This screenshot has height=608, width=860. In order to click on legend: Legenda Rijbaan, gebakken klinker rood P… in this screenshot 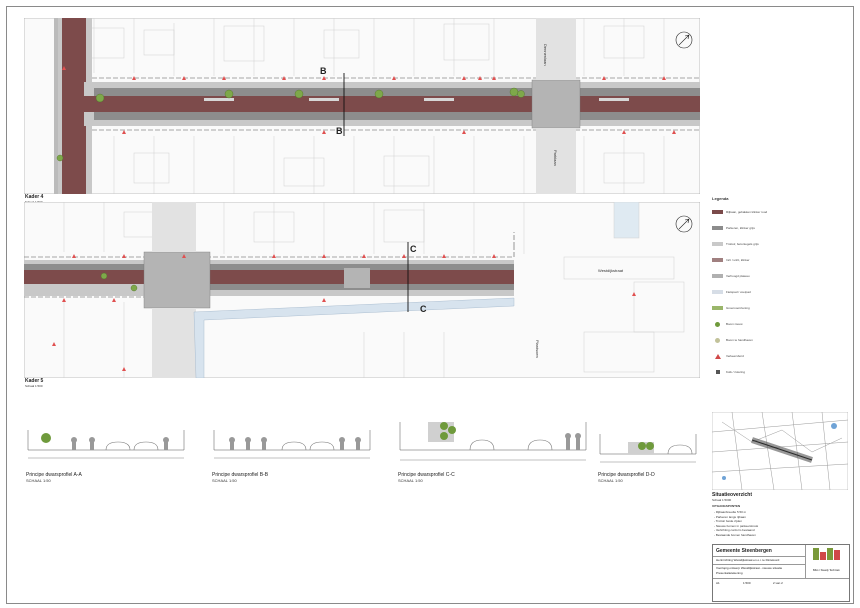, I will do `click(740, 285)`.